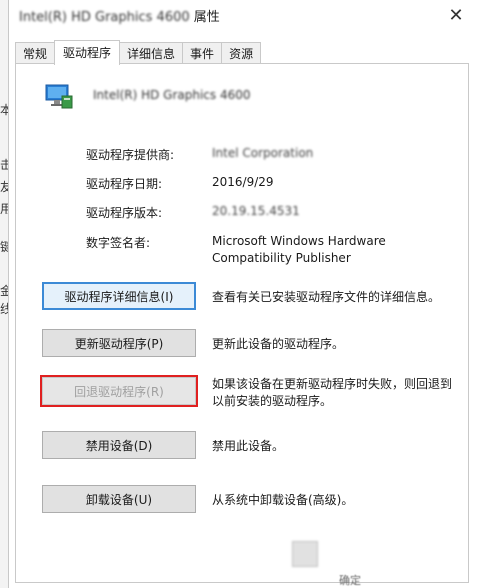  I want to click on update-driver-description: 更新此设备的驱动程序。, so click(278, 344).